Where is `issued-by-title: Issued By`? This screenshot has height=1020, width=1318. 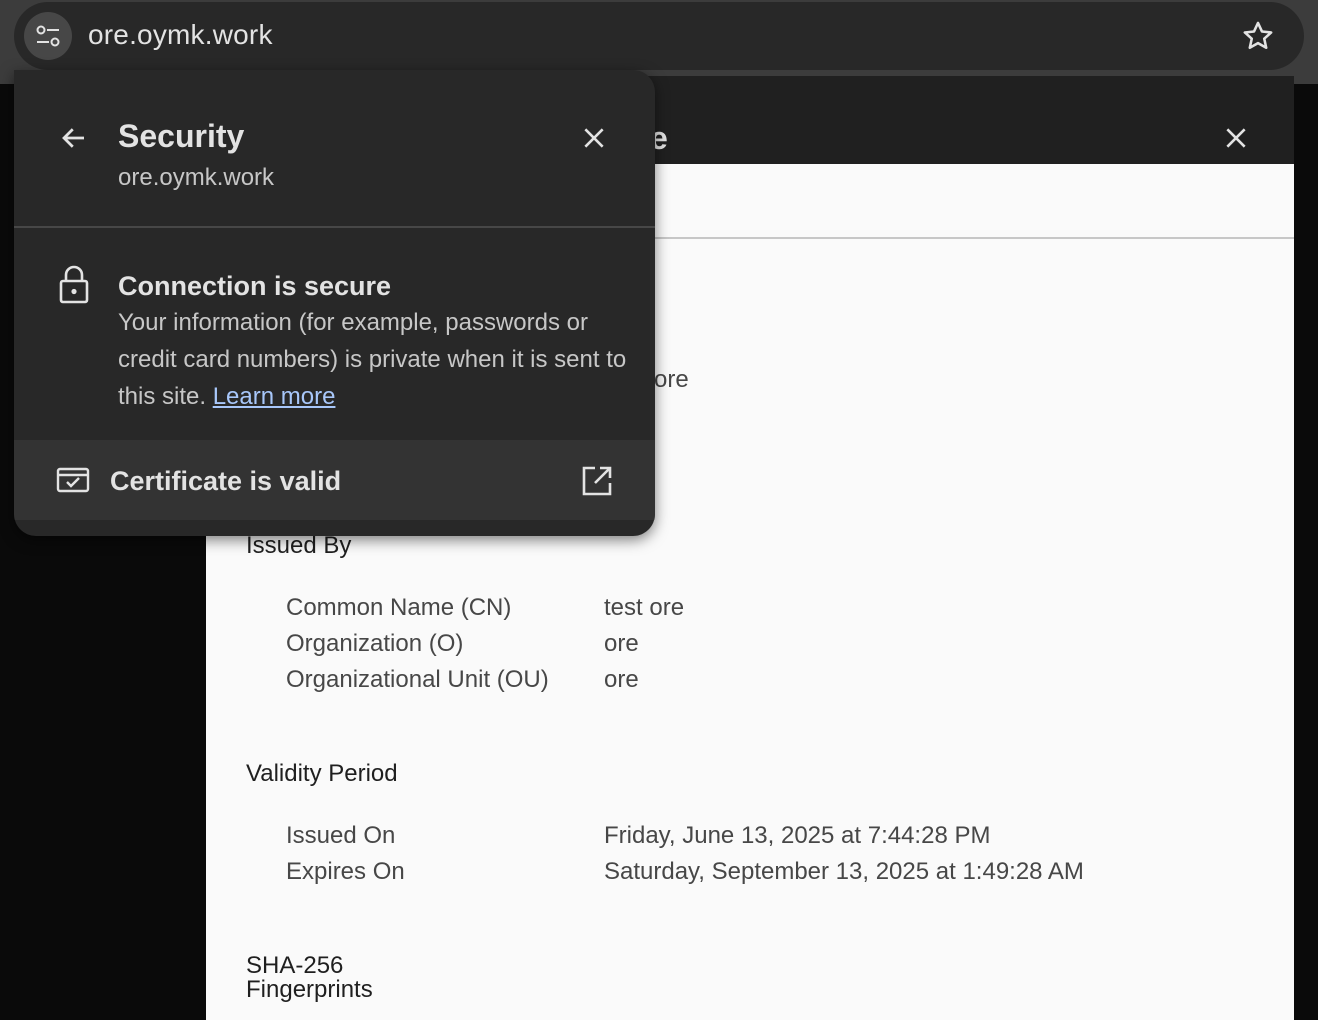 issued-by-title: Issued By is located at coordinates (299, 545).